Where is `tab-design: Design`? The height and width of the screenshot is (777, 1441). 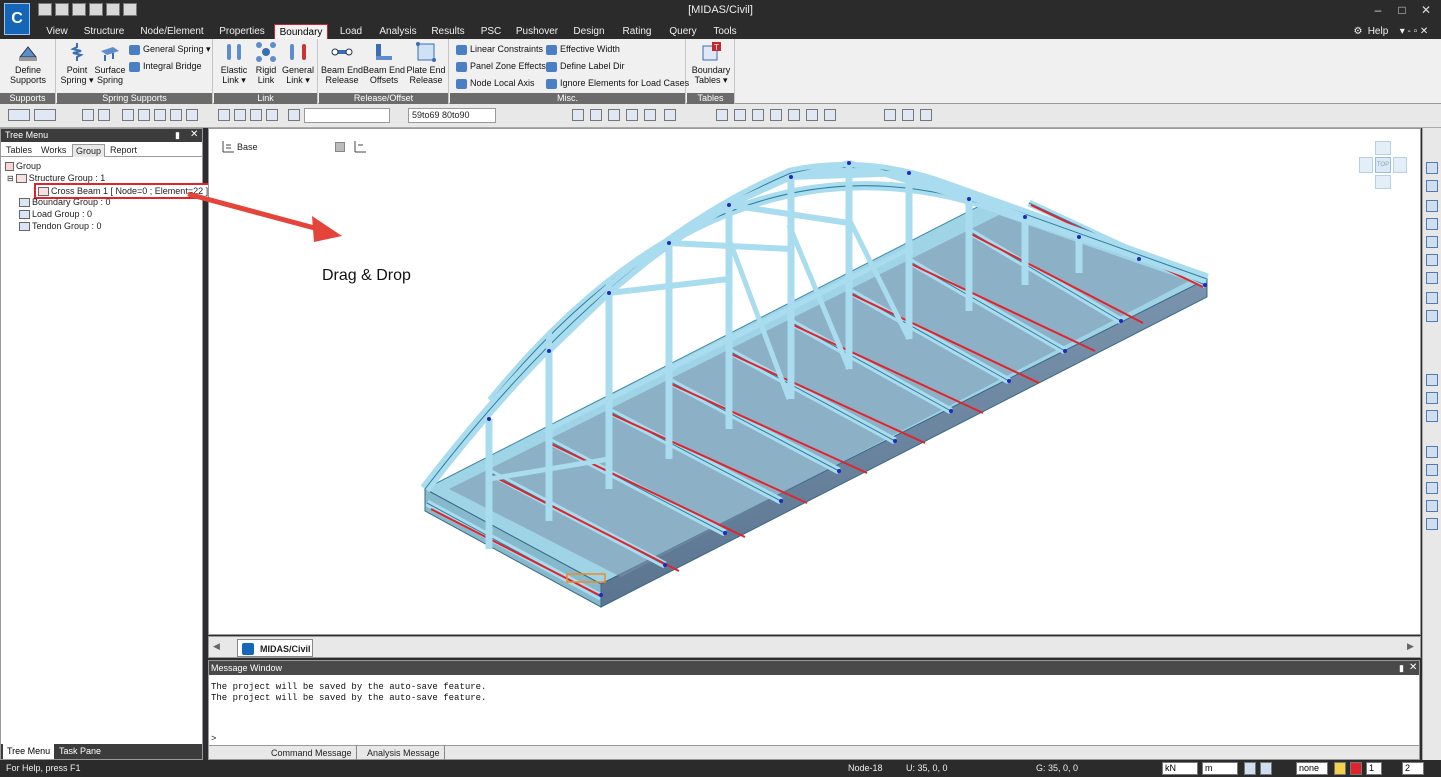
tab-design: Design is located at coordinates (589, 32).